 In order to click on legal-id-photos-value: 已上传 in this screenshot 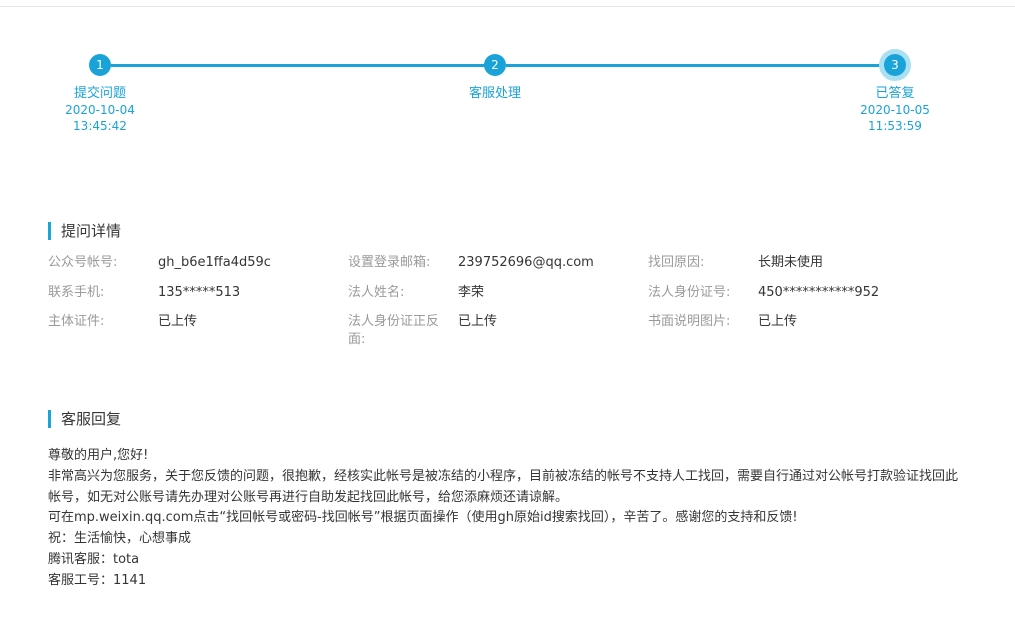, I will do `click(478, 321)`.